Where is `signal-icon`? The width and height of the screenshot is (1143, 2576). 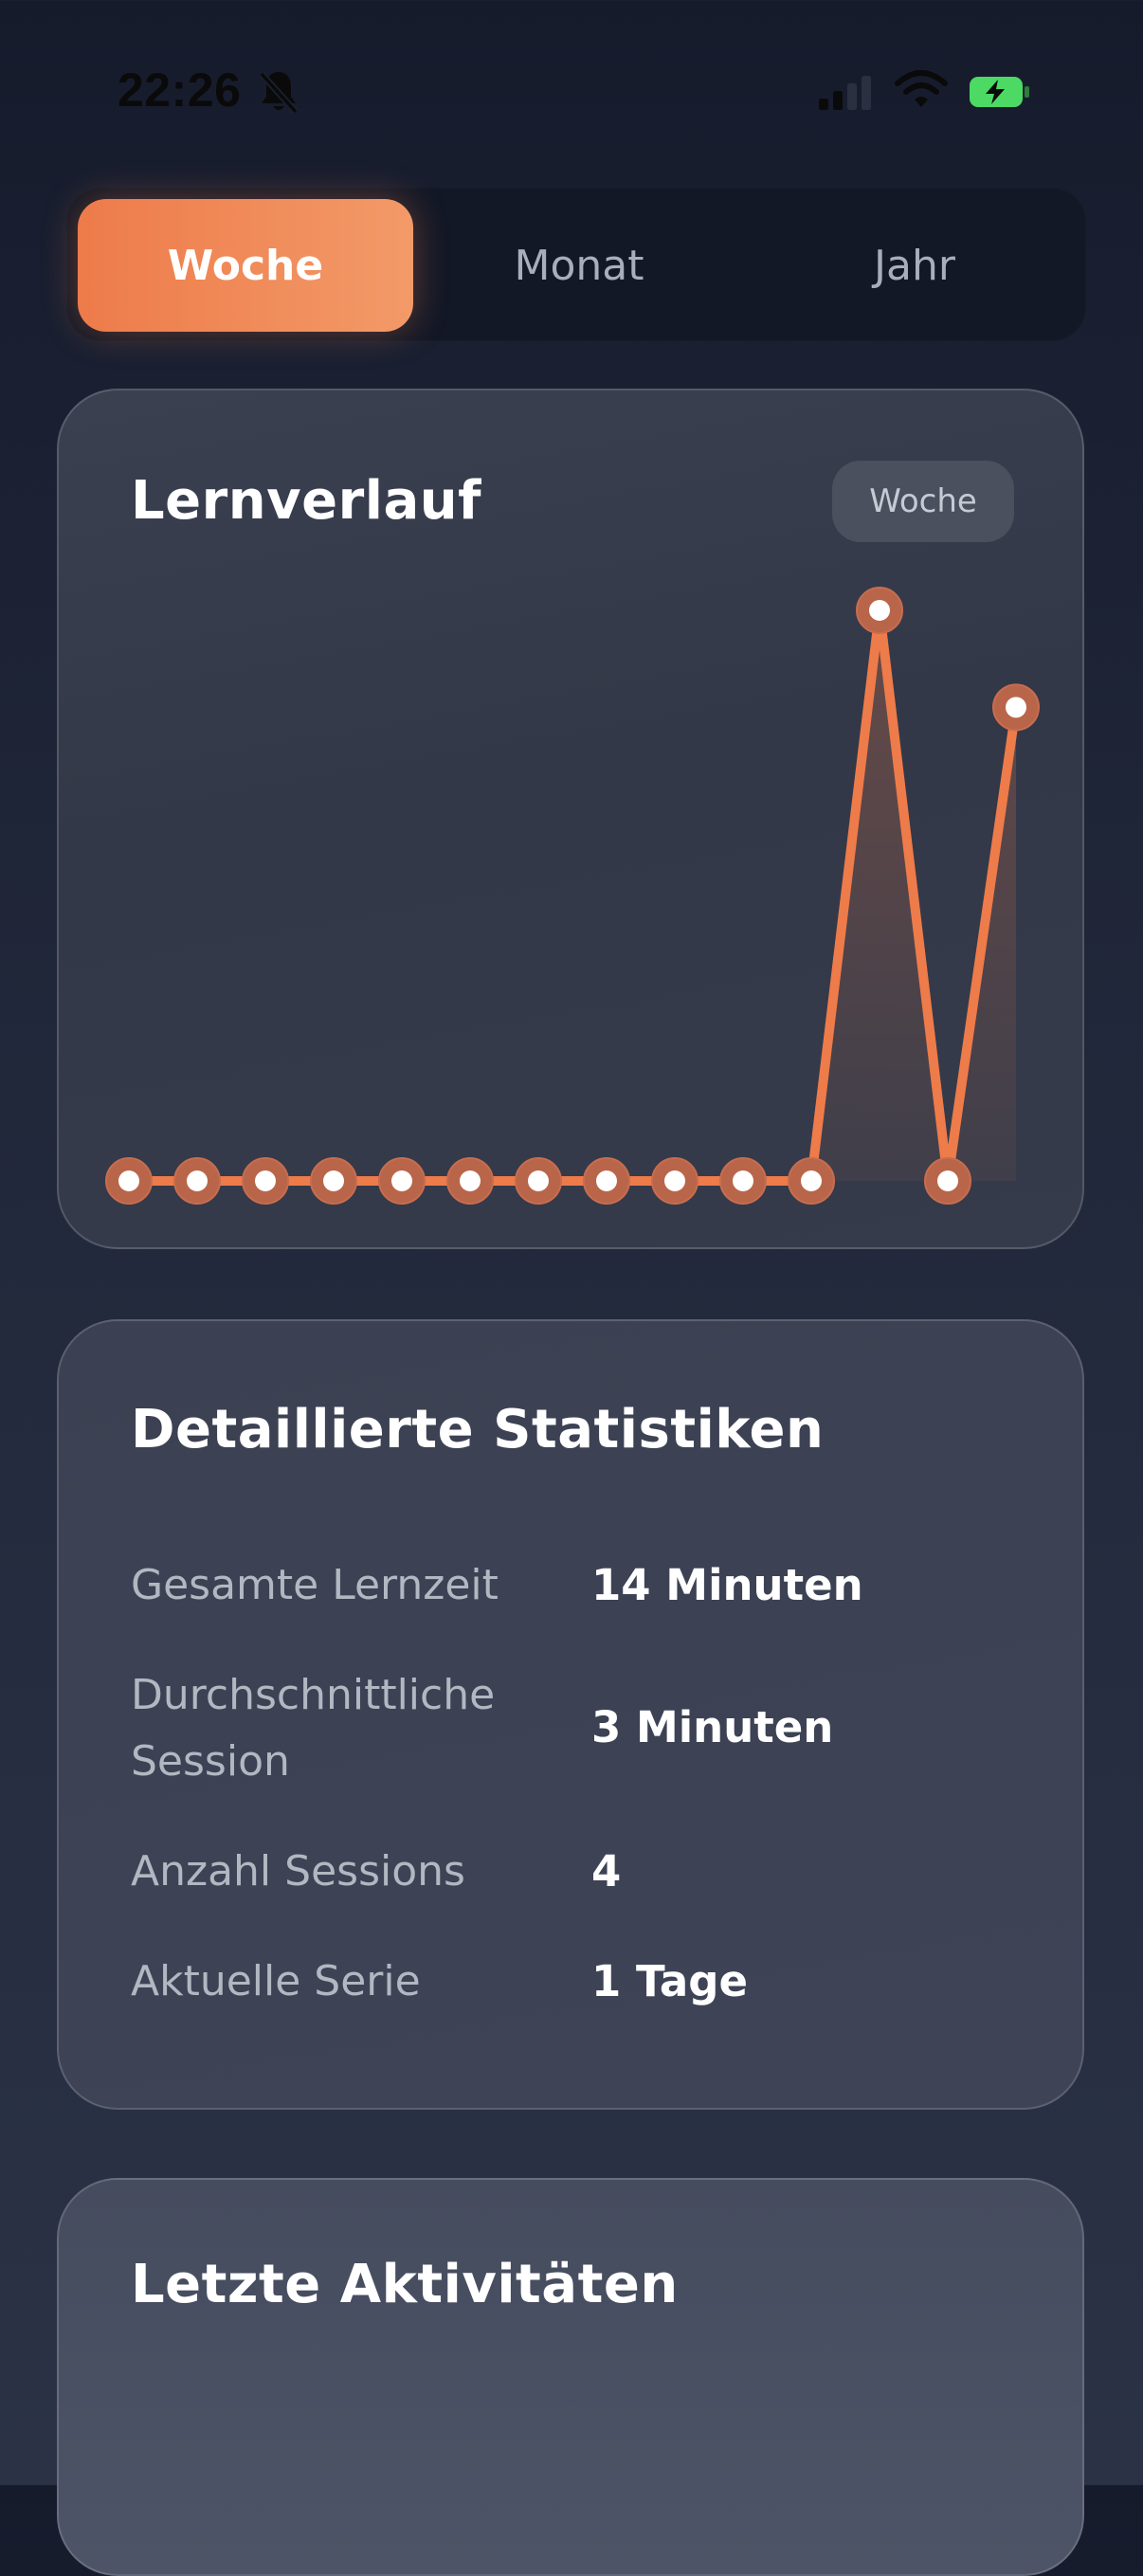
signal-icon is located at coordinates (846, 95).